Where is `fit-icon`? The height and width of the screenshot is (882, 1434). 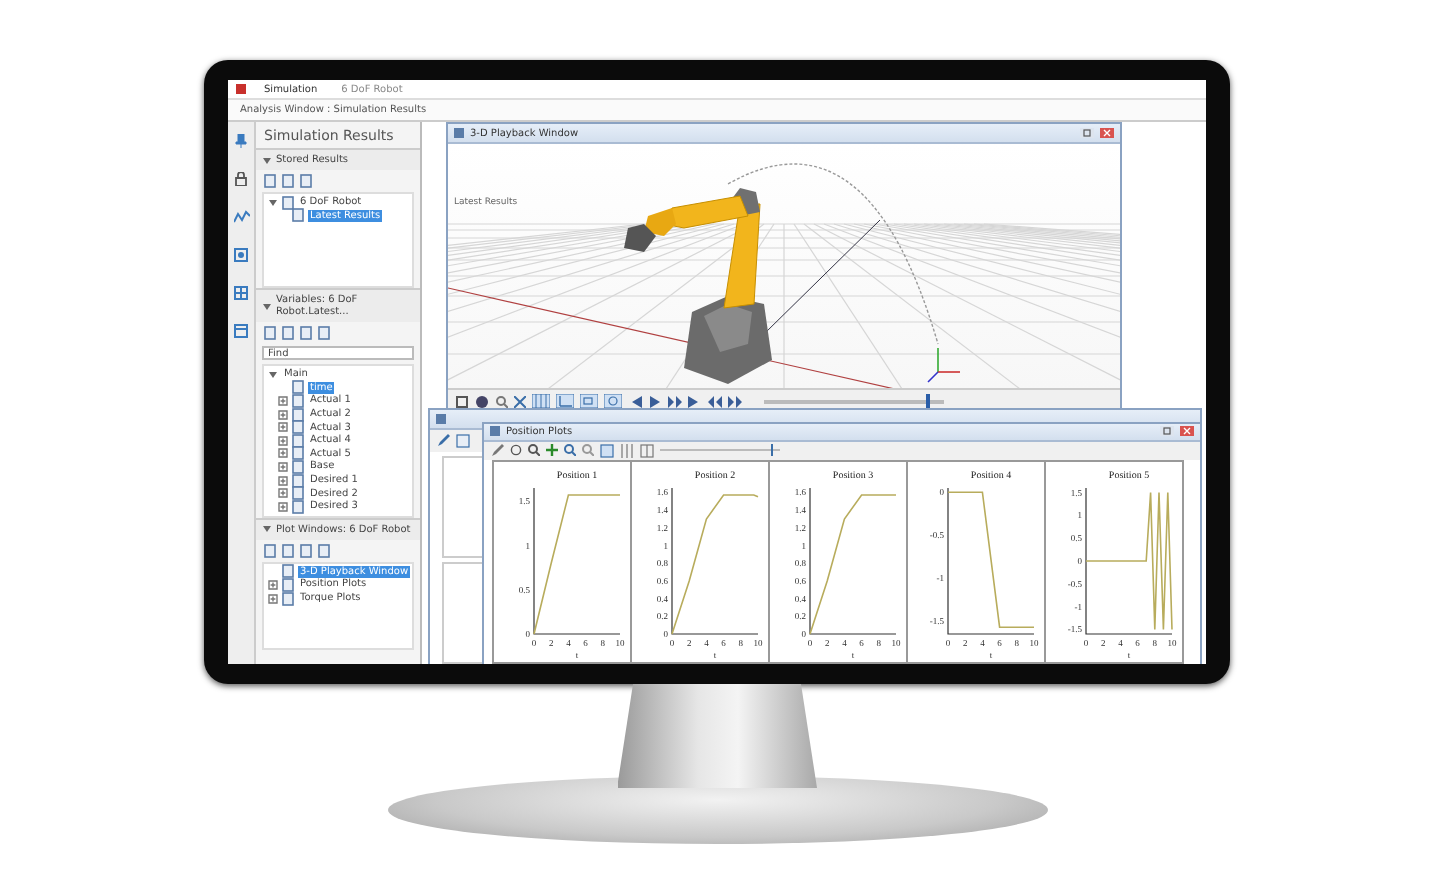
fit-icon is located at coordinates (520, 401).